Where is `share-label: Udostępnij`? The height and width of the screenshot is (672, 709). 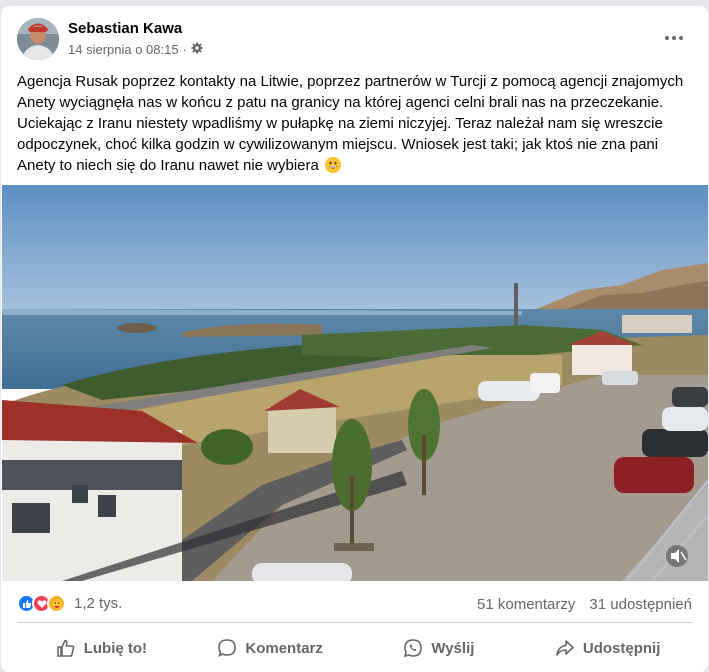 share-label: Udostępnij is located at coordinates (621, 648).